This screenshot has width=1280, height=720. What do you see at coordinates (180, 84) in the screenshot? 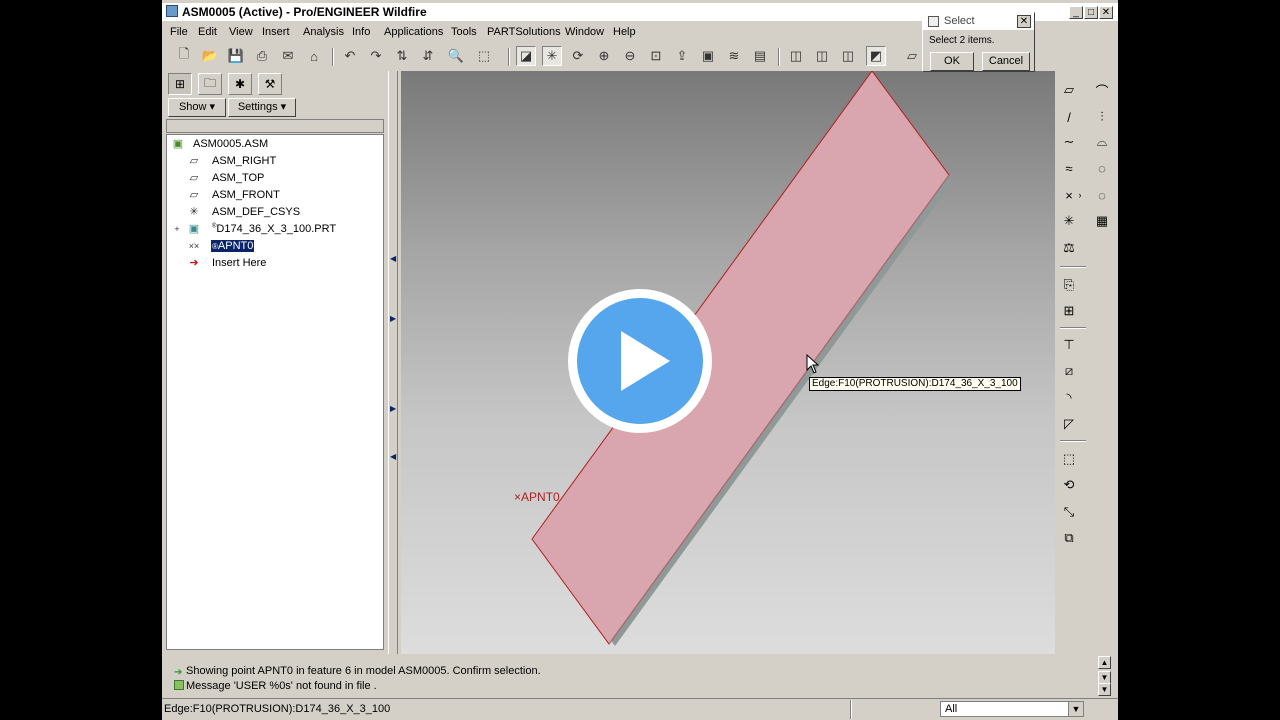
I see `model-tree-tab: ⊞` at bounding box center [180, 84].